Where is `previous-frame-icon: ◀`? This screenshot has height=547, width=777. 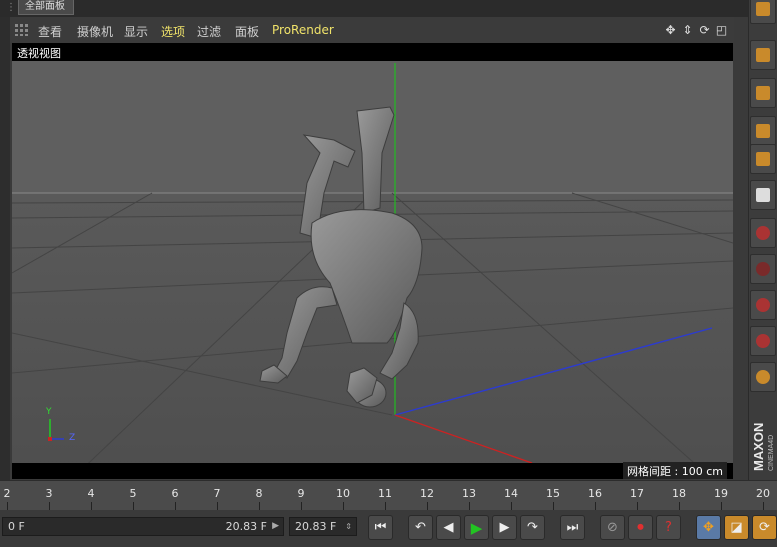 previous-frame-icon: ◀ is located at coordinates (448, 527).